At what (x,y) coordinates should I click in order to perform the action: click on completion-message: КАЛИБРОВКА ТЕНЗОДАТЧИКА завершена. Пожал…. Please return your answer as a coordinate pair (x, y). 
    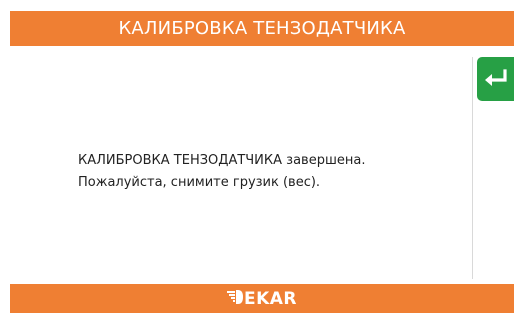
    Looking at the image, I should click on (268, 172).